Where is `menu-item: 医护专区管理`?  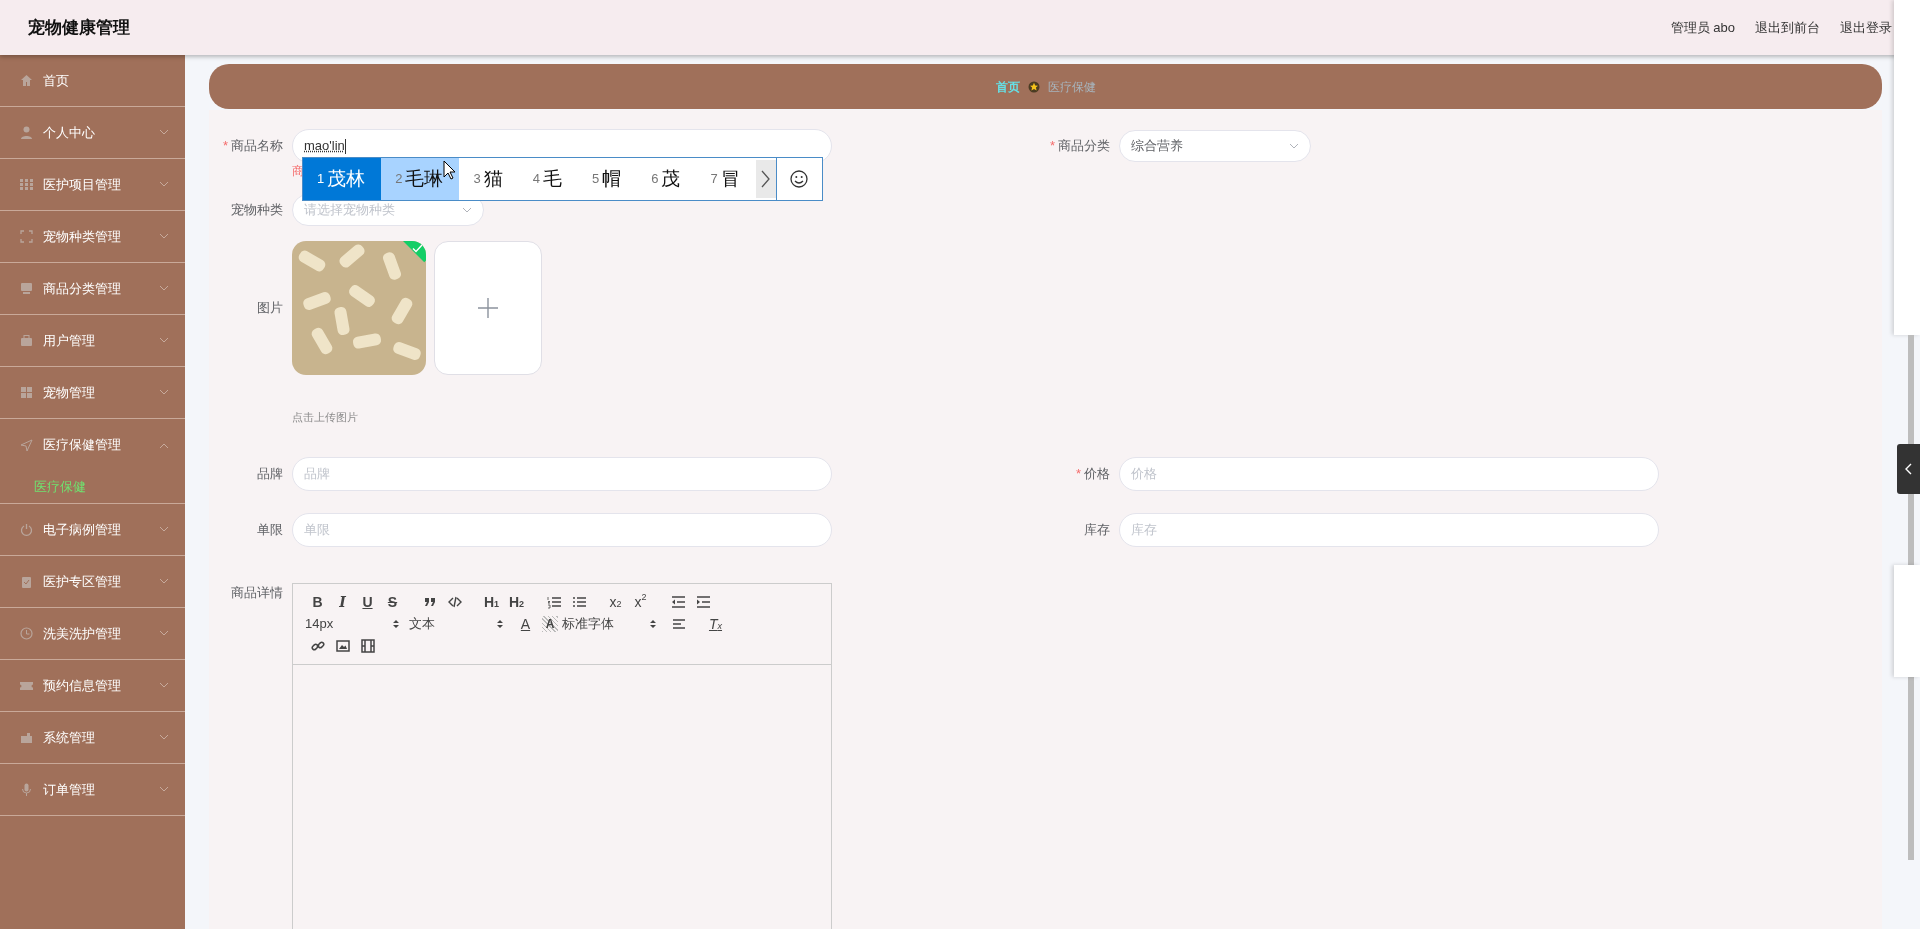
menu-item: 医护专区管理 is located at coordinates (92, 582).